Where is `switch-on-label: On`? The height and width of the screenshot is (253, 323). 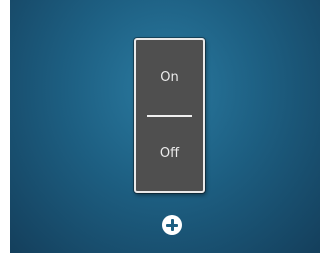 switch-on-label: On is located at coordinates (169, 78).